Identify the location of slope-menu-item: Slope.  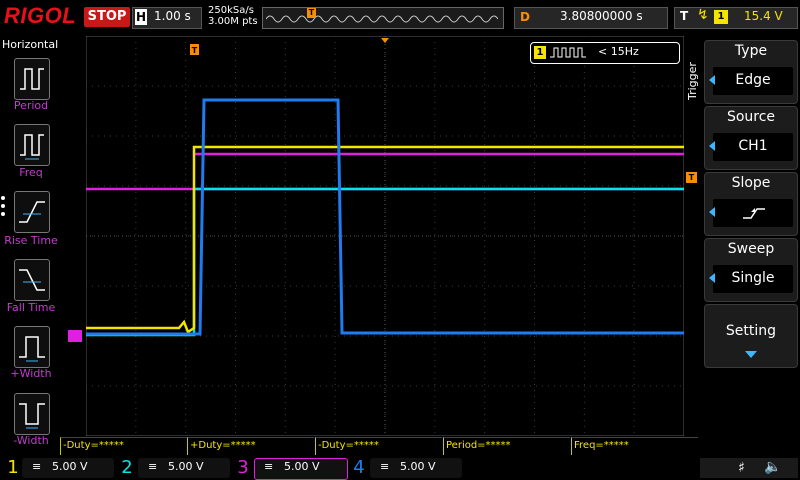
(751, 204).